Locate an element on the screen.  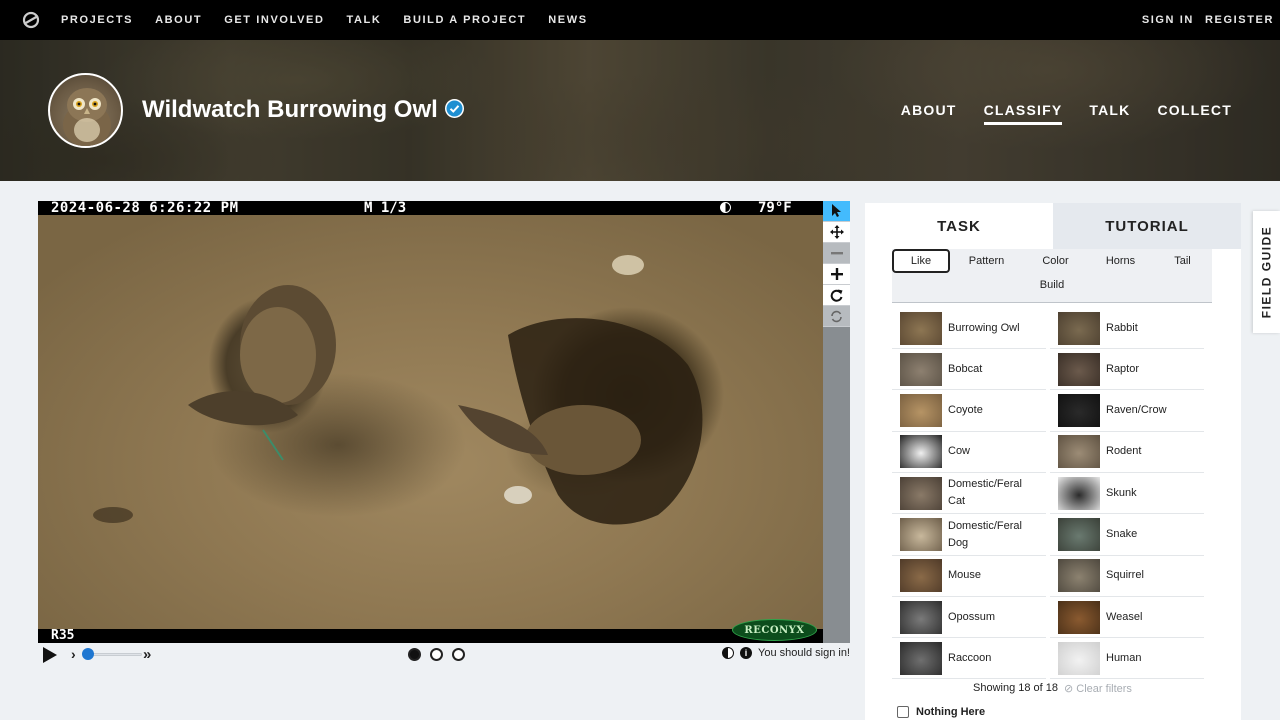
tab-task: TASK is located at coordinates (959, 226).